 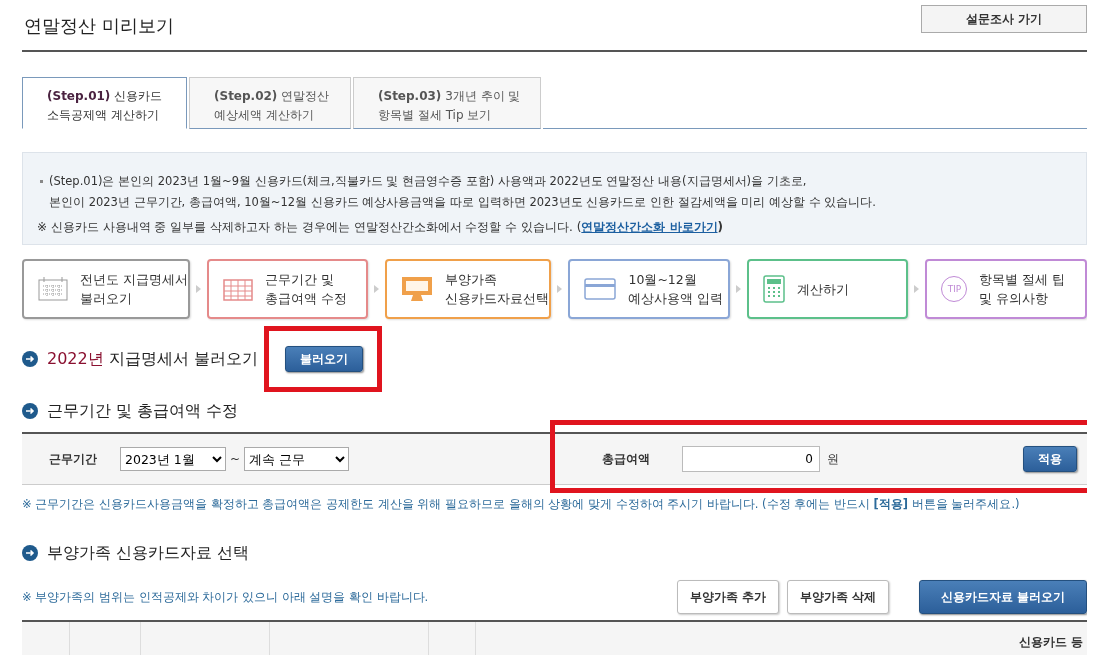 What do you see at coordinates (462, 202) in the screenshot?
I see `info-text: 본인이 2023년 근무기간, 총급여액, 10월~12월 신용카드 예상사용금액을 따로 입력하면 2023년도 신용카드로 인한 절감세액을 미리 예상할 수 있습니다.` at bounding box center [462, 202].